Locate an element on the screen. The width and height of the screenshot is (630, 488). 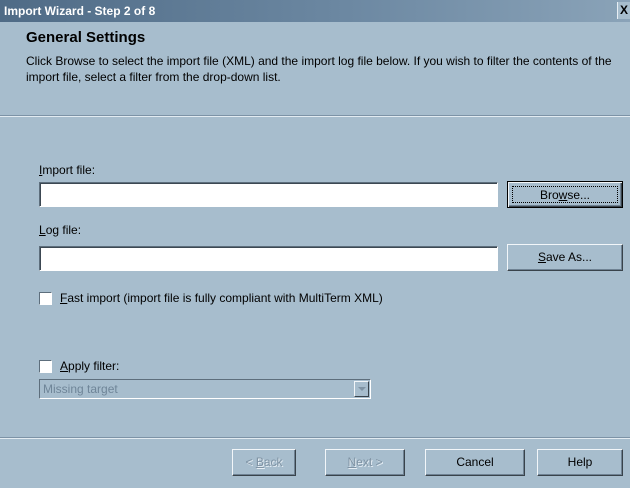
log-file-label: Log file: is located at coordinates (60, 230).